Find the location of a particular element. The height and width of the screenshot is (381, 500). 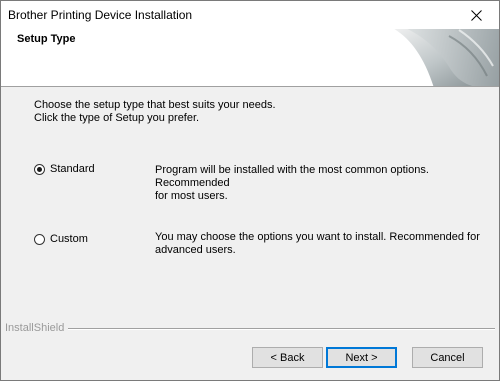

next-button: Next > is located at coordinates (361, 357).